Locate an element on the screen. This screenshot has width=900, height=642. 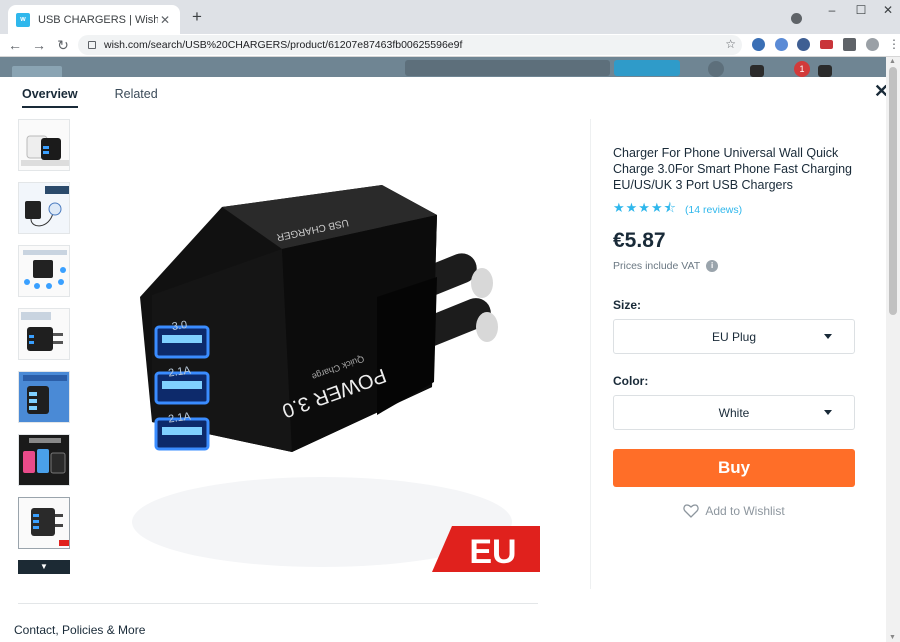
size-selected-value: EU Plug is located at coordinates (734, 336).